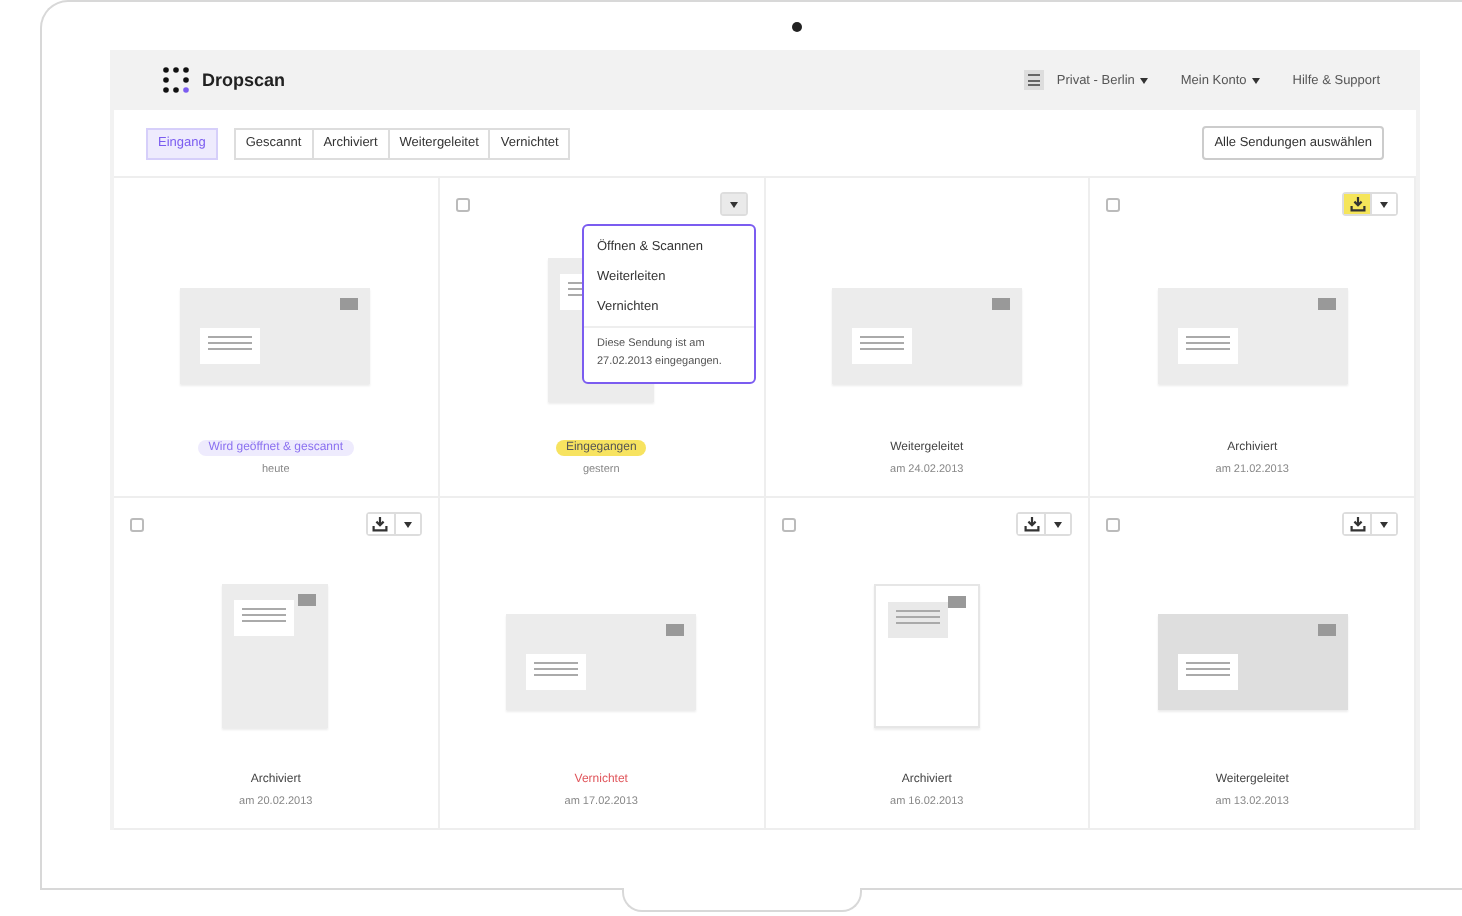  Describe the element at coordinates (733, 204) in the screenshot. I see `dropdown-button` at that location.